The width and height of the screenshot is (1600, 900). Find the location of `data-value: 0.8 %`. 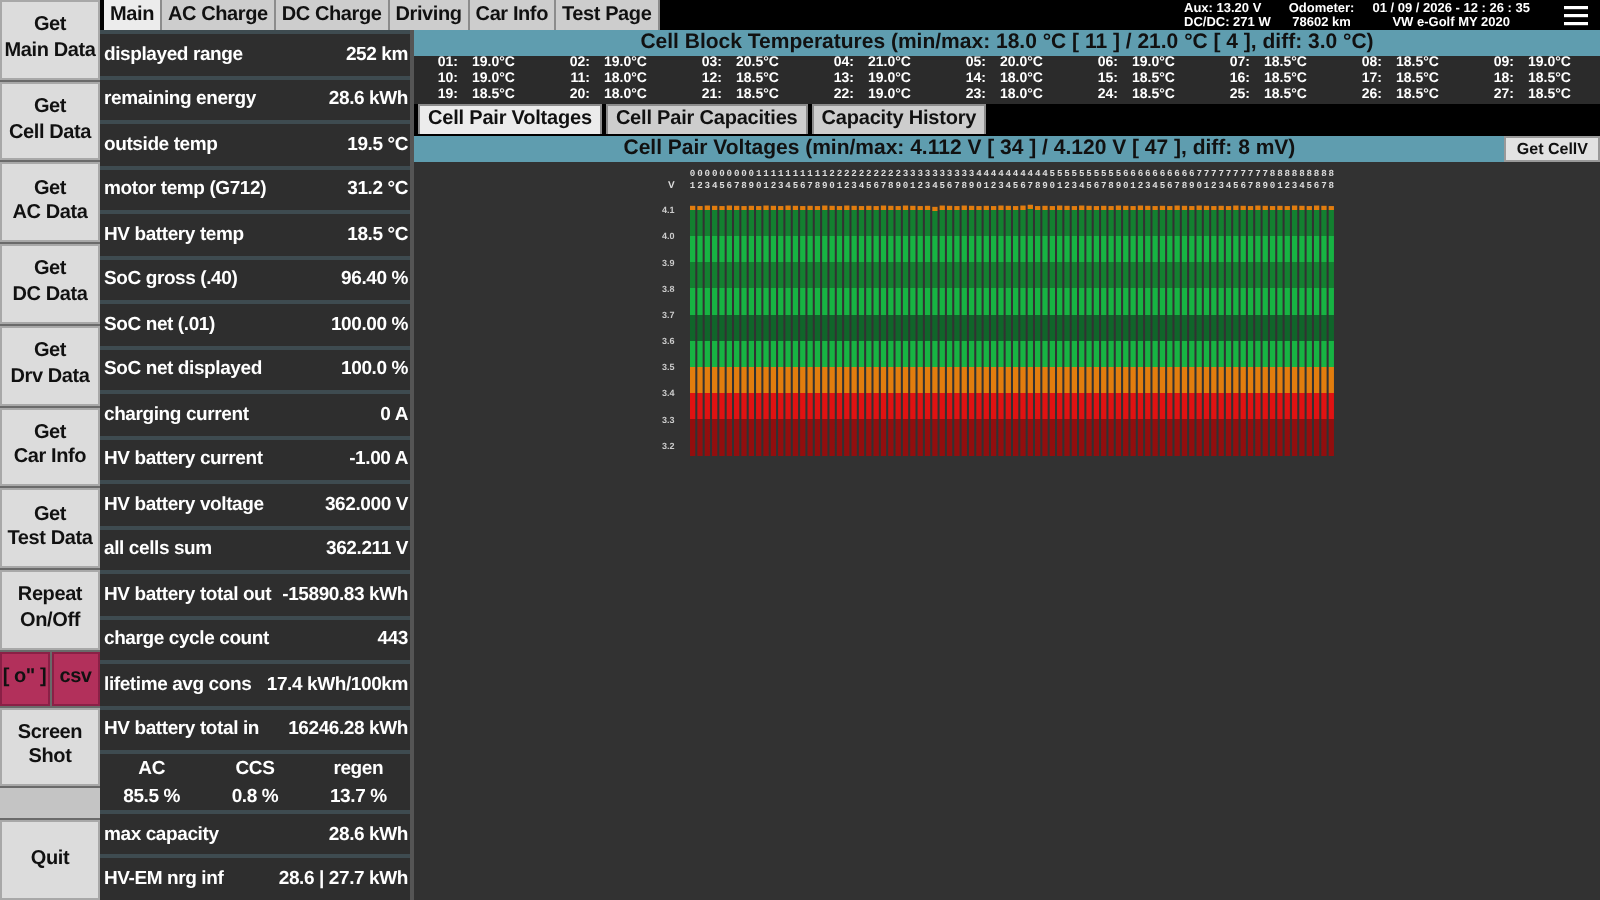

data-value: 0.8 % is located at coordinates (255, 796).